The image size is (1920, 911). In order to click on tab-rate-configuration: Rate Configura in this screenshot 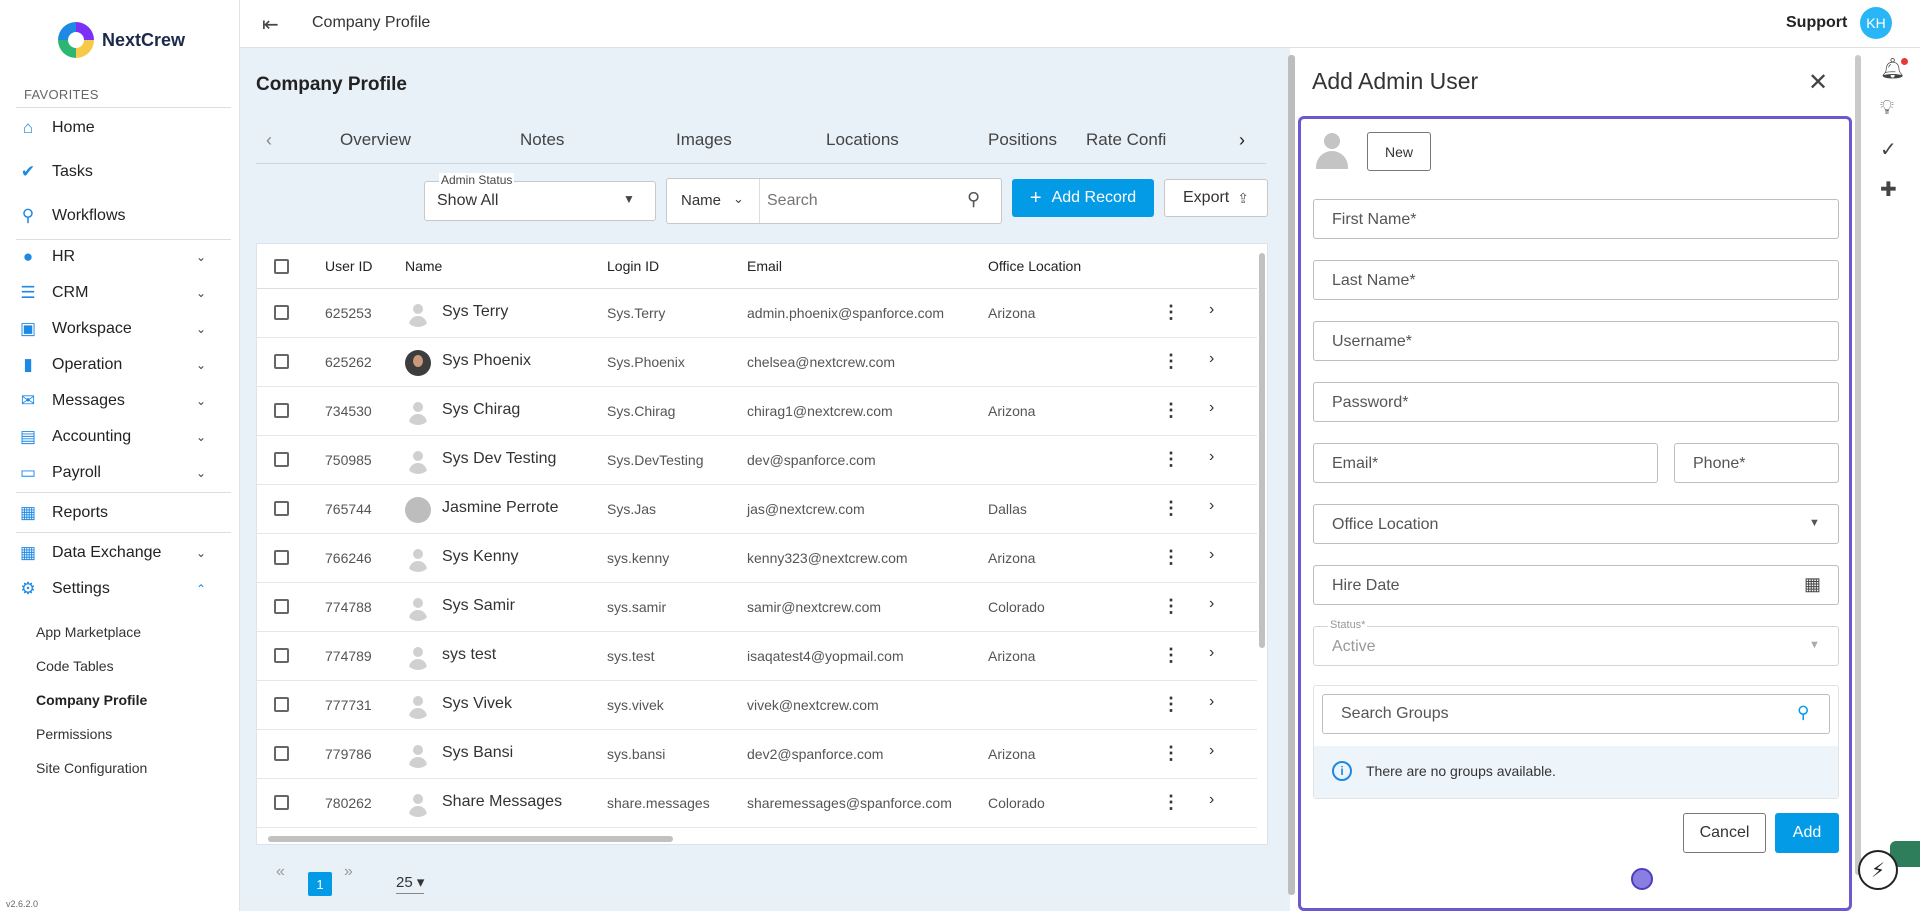, I will do `click(1126, 140)`.